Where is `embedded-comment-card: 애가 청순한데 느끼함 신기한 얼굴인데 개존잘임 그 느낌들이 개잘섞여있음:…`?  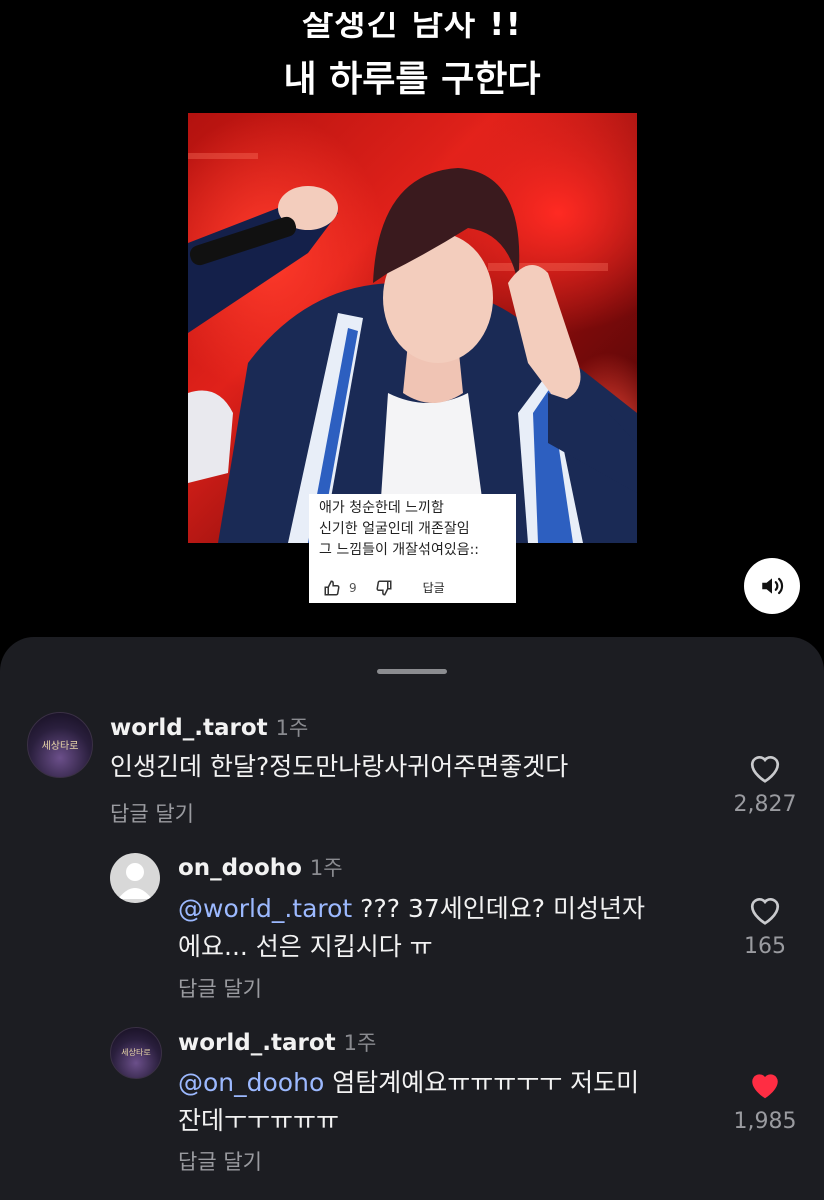
embedded-comment-card: 애가 청순한데 느끼함 신기한 얼굴인데 개존잘임 그 느낌들이 개잘섞여있음:… is located at coordinates (412, 548).